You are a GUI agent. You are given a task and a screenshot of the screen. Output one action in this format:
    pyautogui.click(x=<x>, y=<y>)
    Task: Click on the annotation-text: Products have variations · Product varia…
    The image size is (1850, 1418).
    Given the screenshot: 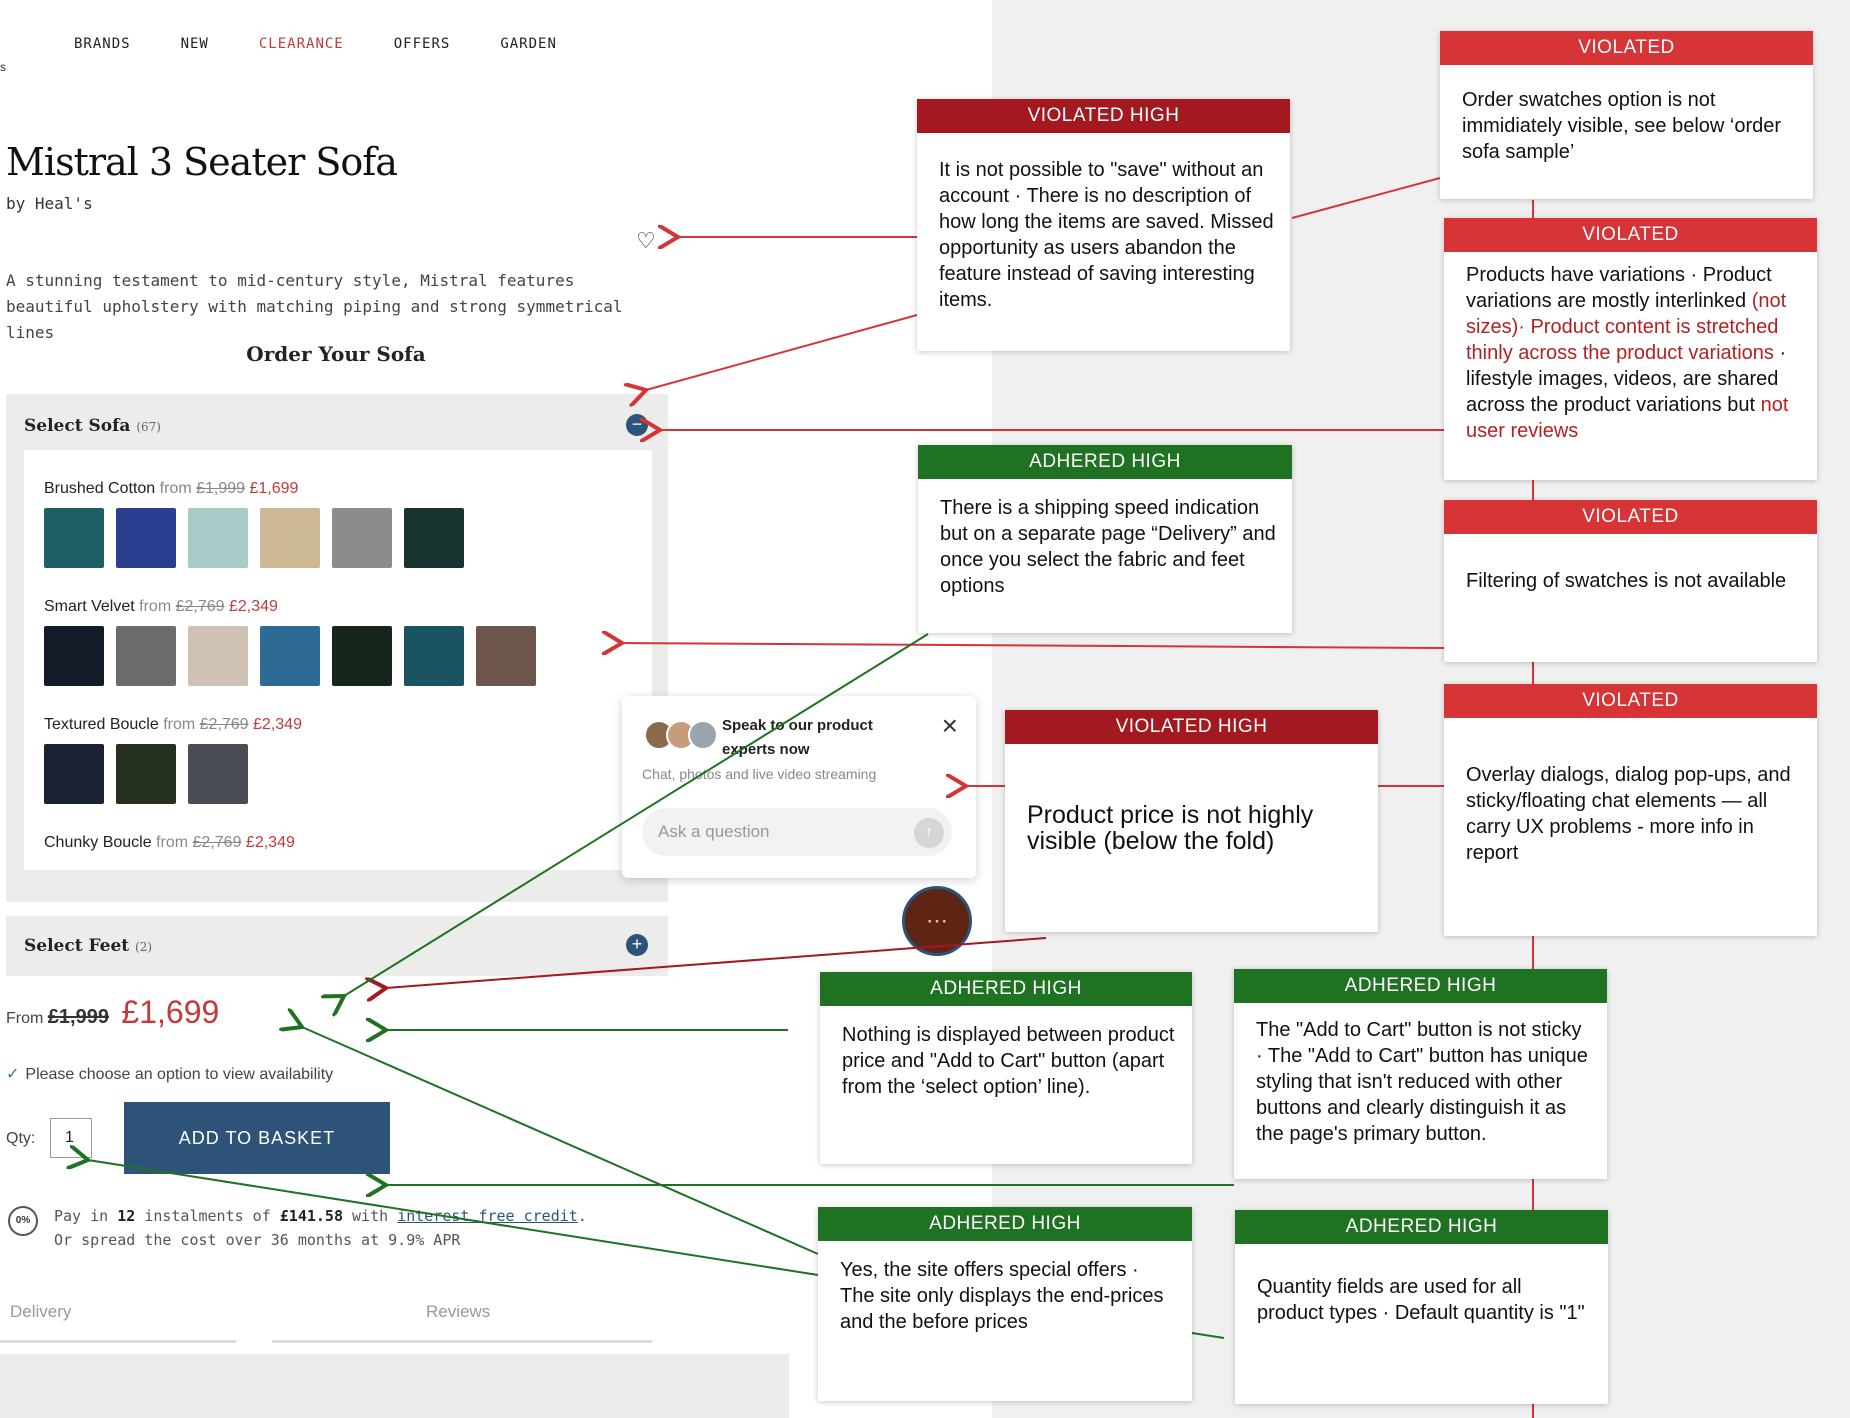 What is the action you would take?
    pyautogui.click(x=1619, y=288)
    